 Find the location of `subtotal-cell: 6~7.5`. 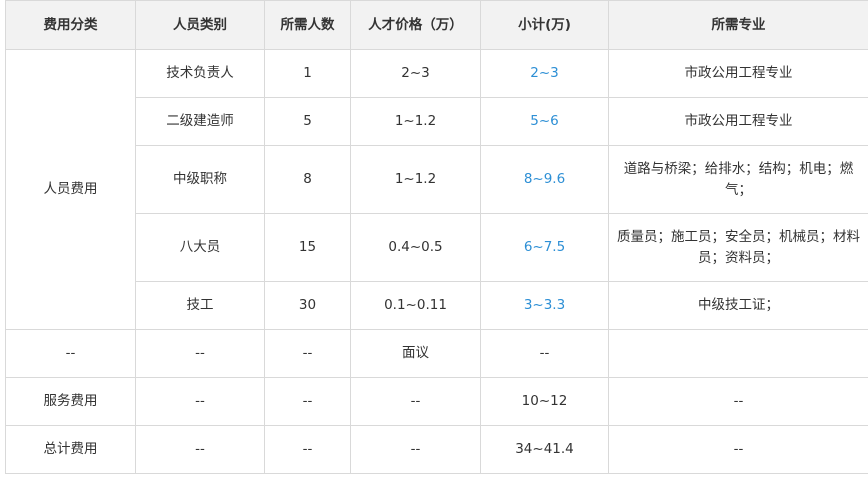

subtotal-cell: 6~7.5 is located at coordinates (544, 247).